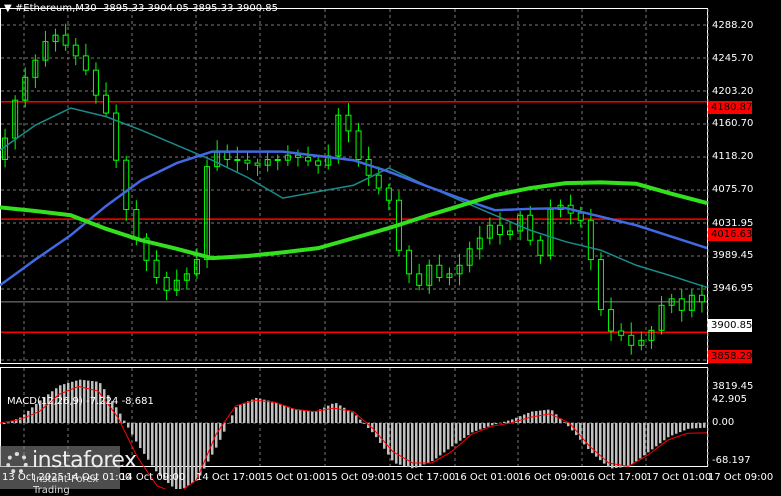 The image size is (781, 496). What do you see at coordinates (732, 386) in the screenshot?
I see `price-tick: 3819.45` at bounding box center [732, 386].